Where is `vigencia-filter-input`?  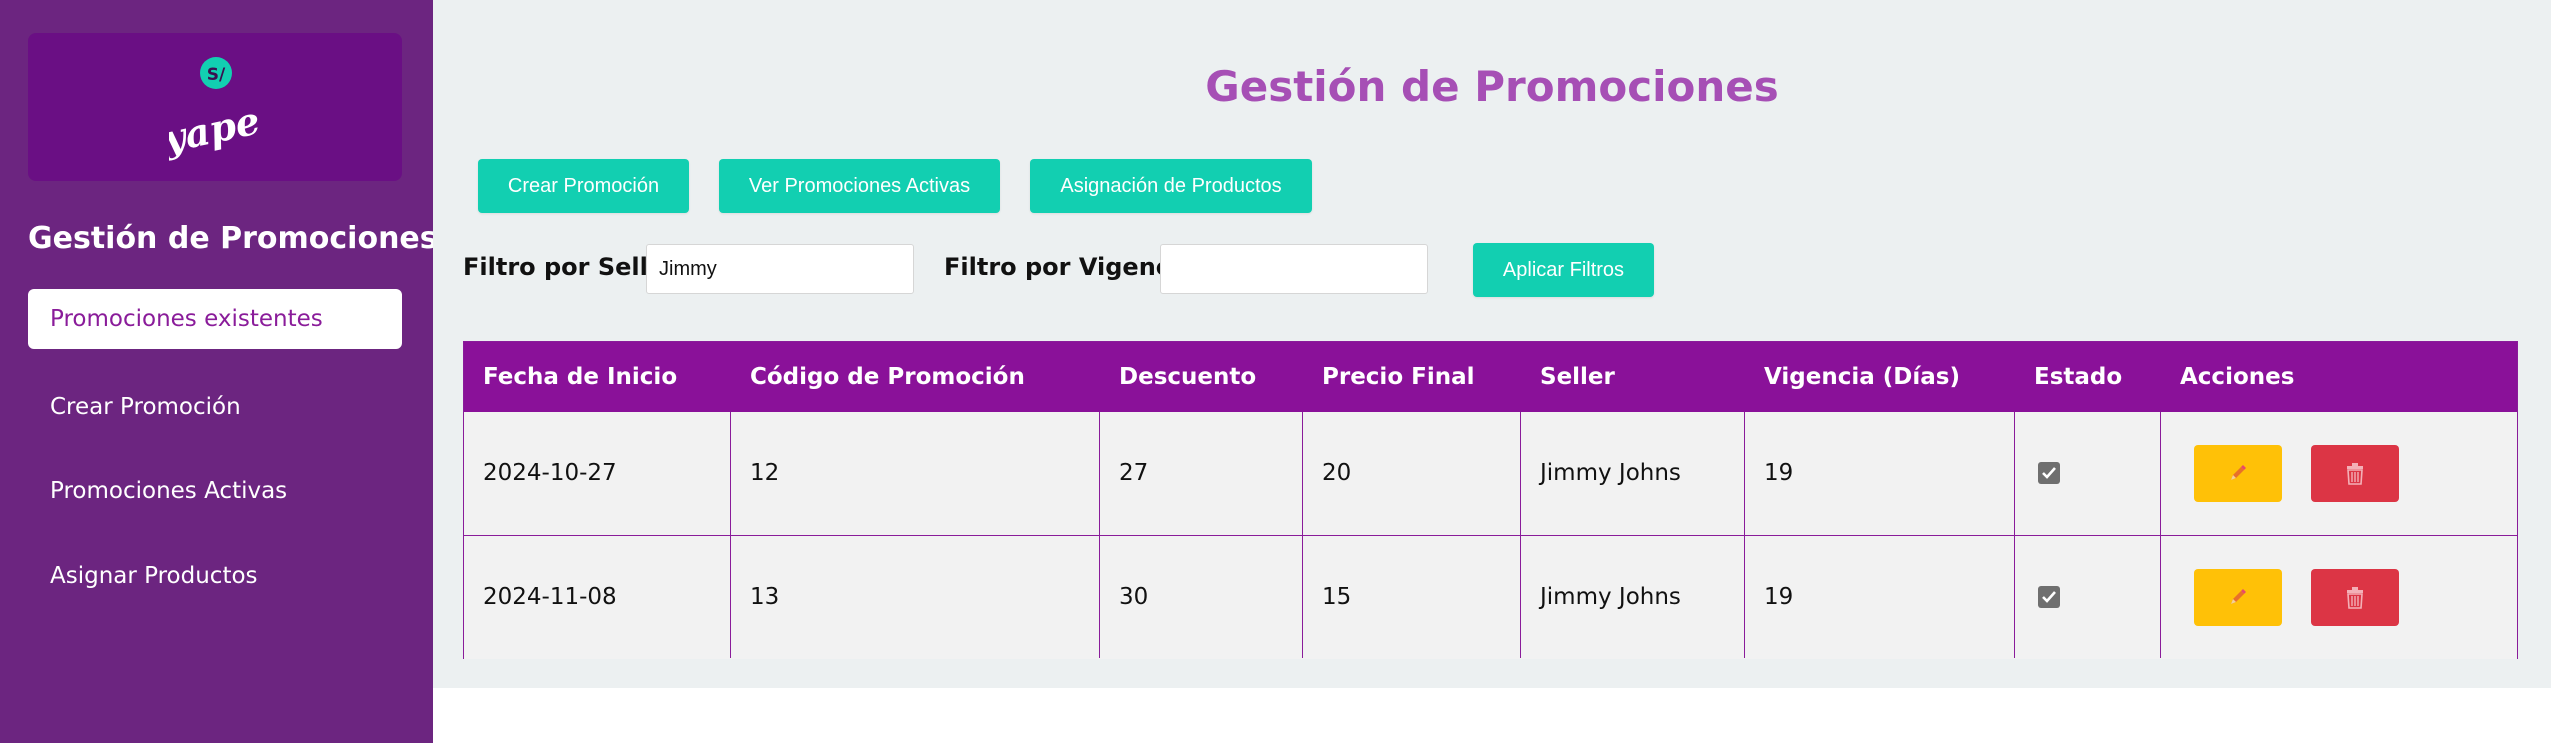
vigencia-filter-input is located at coordinates (1294, 269).